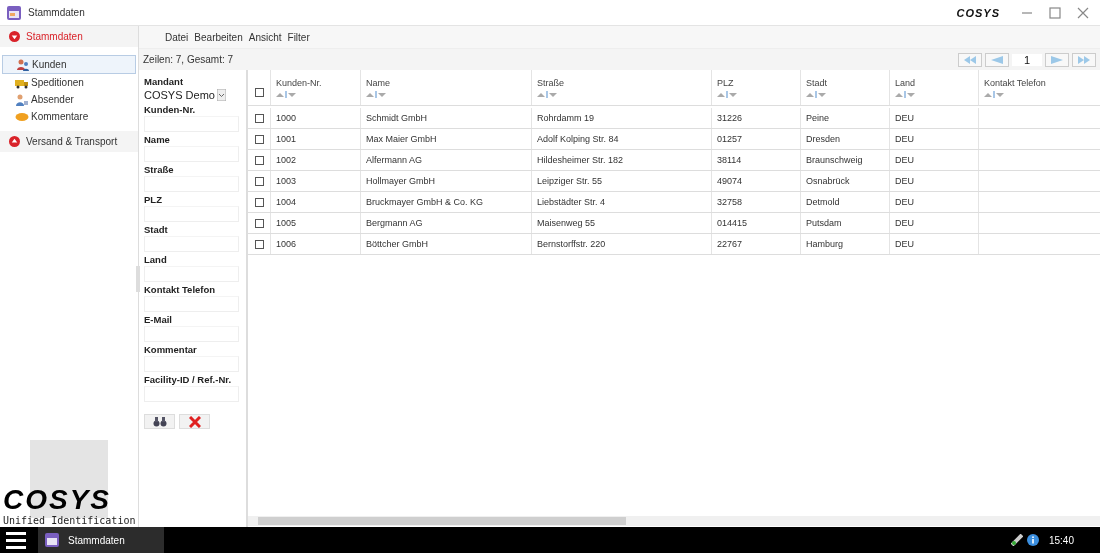 This screenshot has width=1100, height=553. I want to click on info-icon, so click(1032, 540).